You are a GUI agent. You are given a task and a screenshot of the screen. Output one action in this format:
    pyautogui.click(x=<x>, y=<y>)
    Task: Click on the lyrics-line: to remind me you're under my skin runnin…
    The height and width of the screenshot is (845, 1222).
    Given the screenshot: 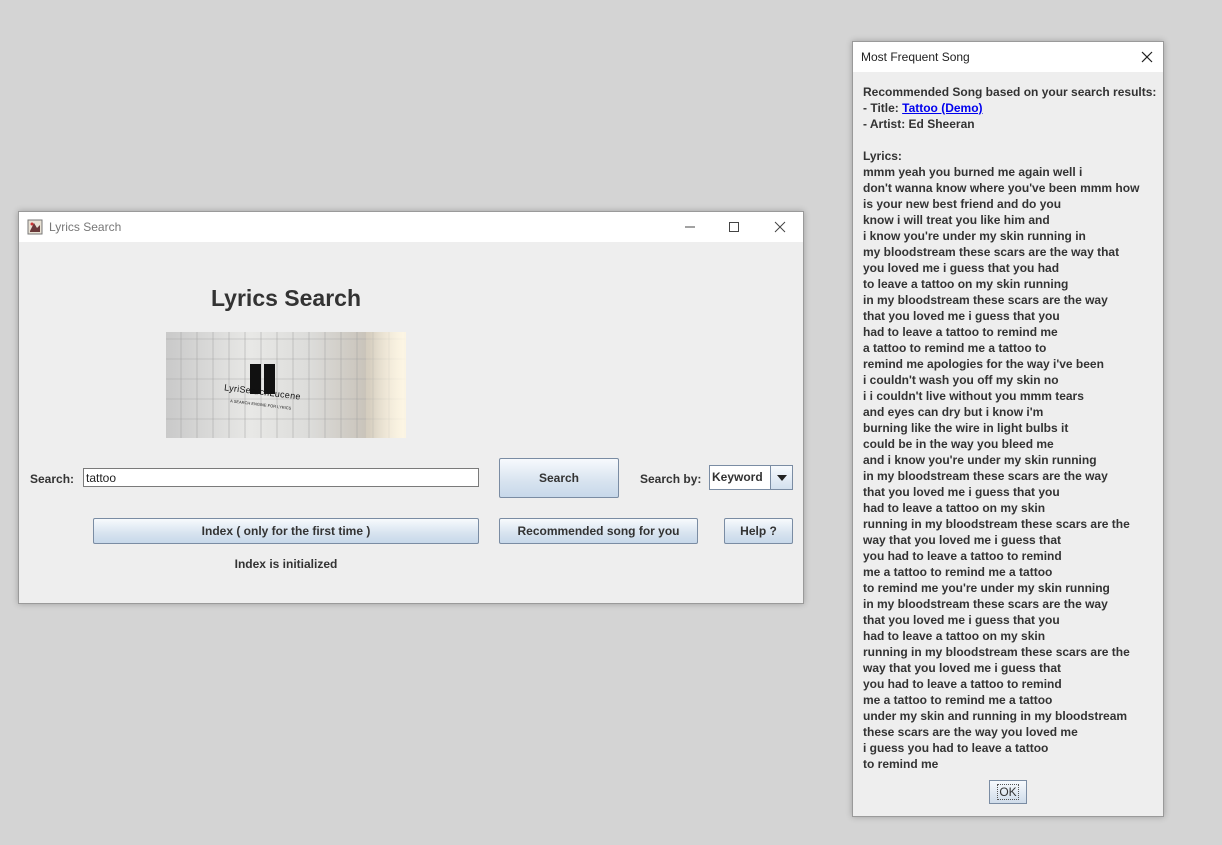 What is the action you would take?
    pyautogui.click(x=986, y=588)
    